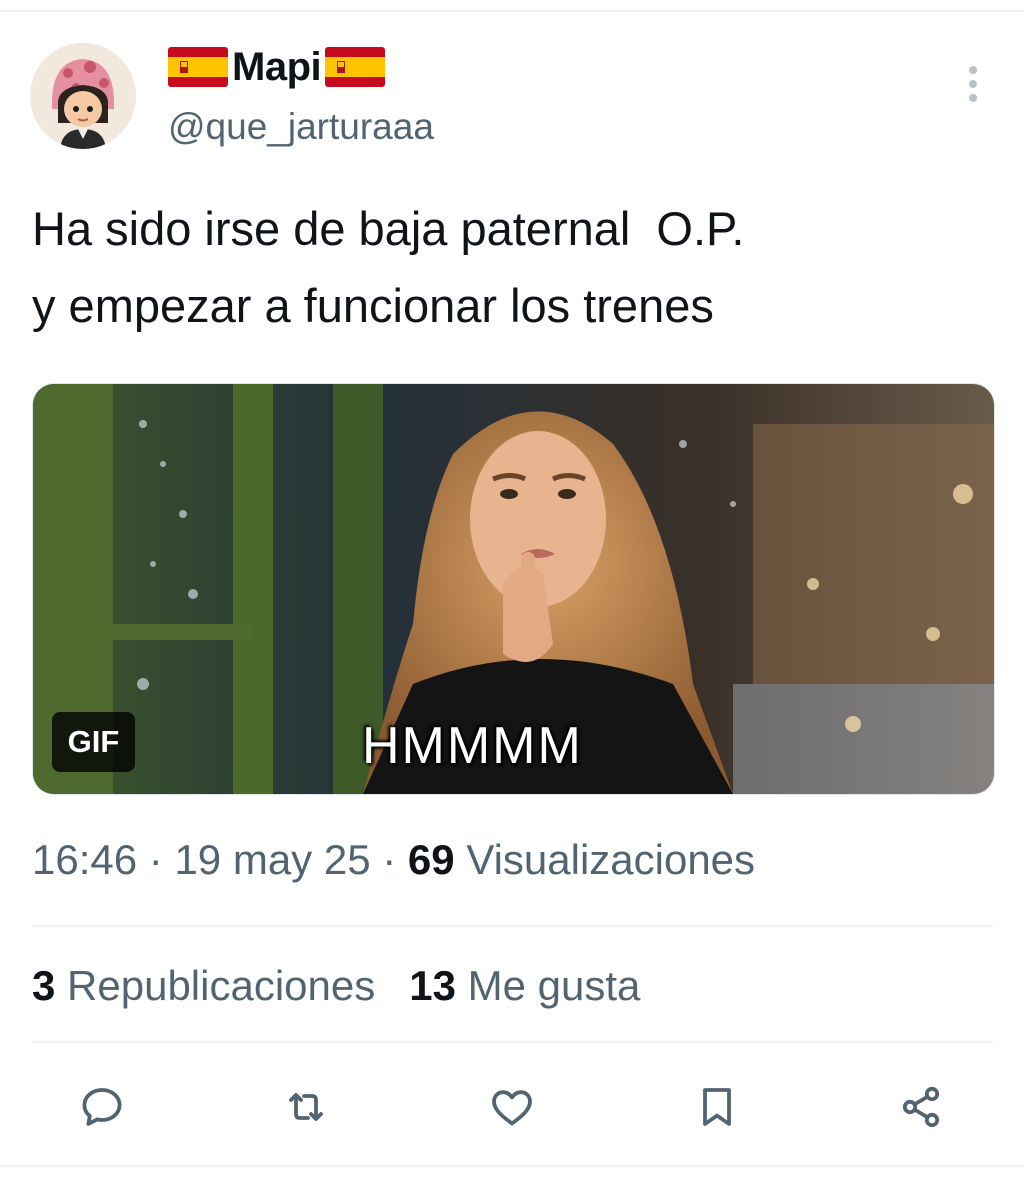  What do you see at coordinates (512, 11) in the screenshot?
I see `top-divider` at bounding box center [512, 11].